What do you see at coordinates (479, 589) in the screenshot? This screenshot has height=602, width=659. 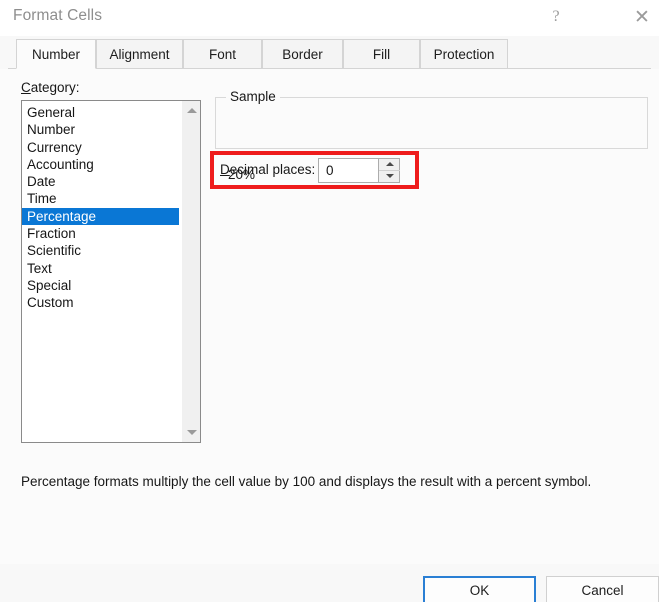 I see `ok-button: OK` at bounding box center [479, 589].